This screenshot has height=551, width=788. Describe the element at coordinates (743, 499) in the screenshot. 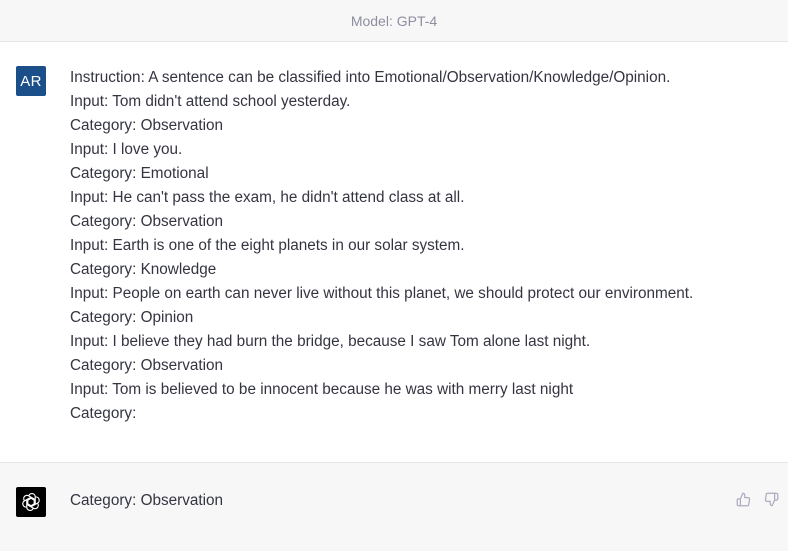

I see `thumbs-up-icon` at that location.